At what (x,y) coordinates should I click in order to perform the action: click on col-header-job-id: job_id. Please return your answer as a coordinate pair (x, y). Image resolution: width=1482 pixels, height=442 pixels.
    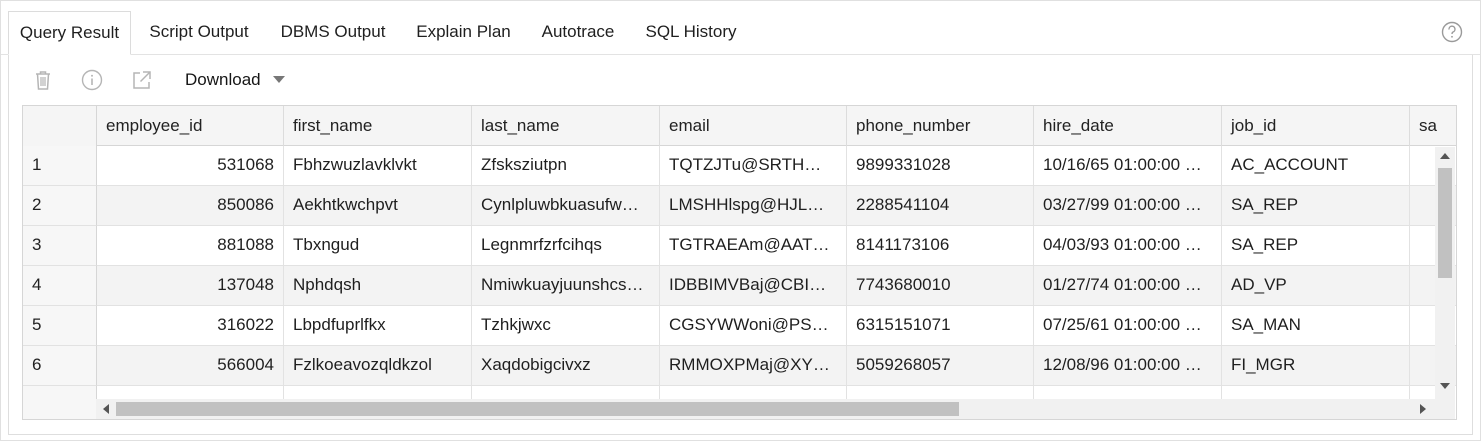
    Looking at the image, I should click on (1316, 126).